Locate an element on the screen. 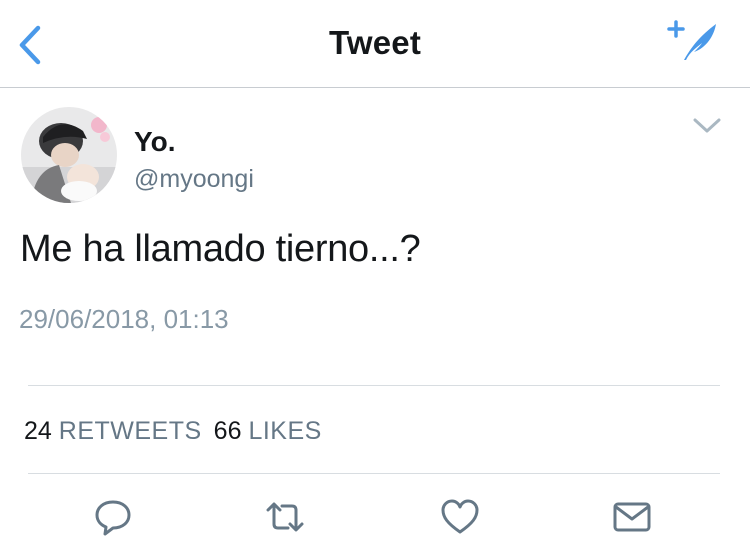 This screenshot has width=750, height=560. retweet-stat: 24 RETWEETS is located at coordinates (113, 431).